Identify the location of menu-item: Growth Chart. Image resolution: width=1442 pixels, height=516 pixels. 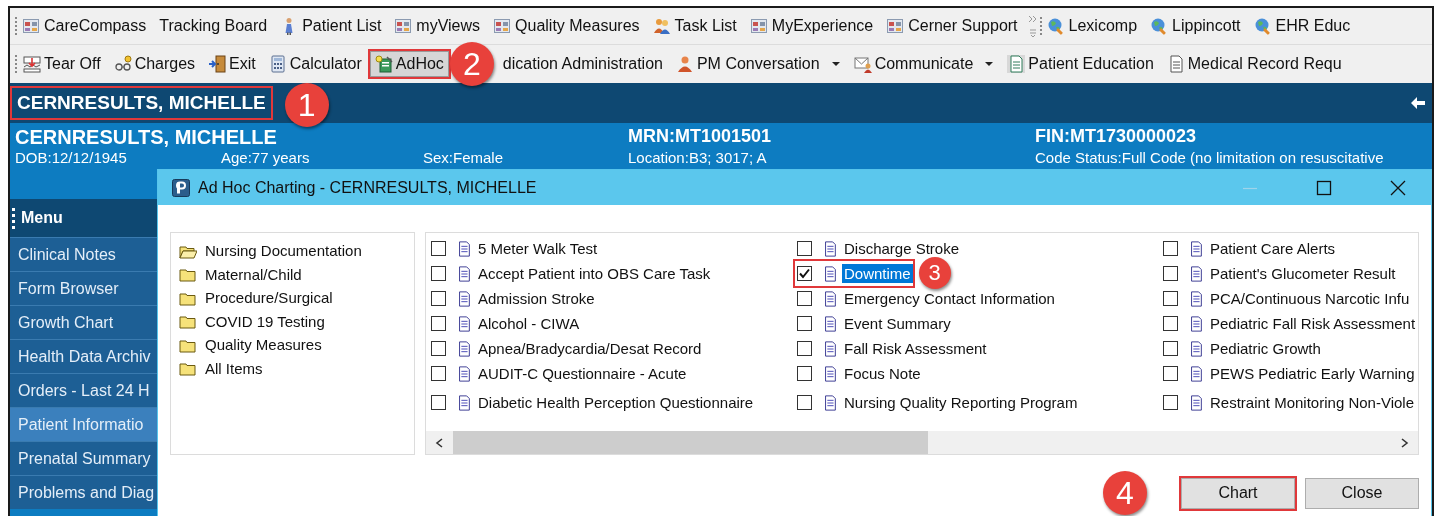
(83, 322).